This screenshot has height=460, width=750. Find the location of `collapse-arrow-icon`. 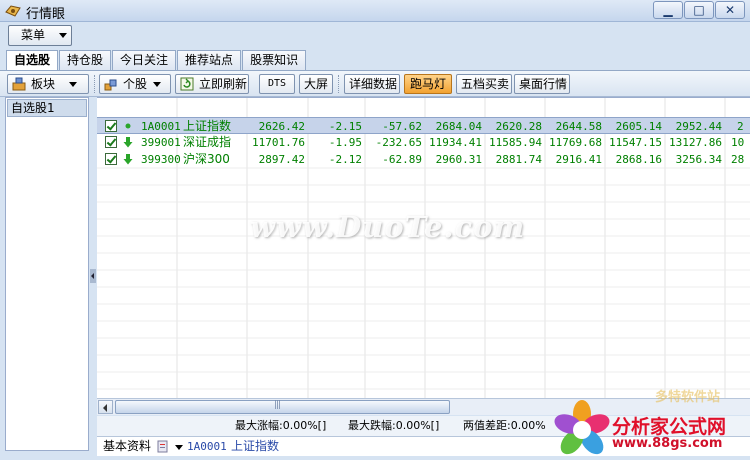

collapse-arrow-icon is located at coordinates (93, 276).